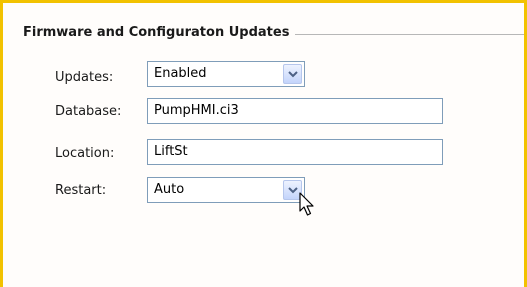 The image size is (527, 287). I want to click on updates-label: Updates:, so click(84, 77).